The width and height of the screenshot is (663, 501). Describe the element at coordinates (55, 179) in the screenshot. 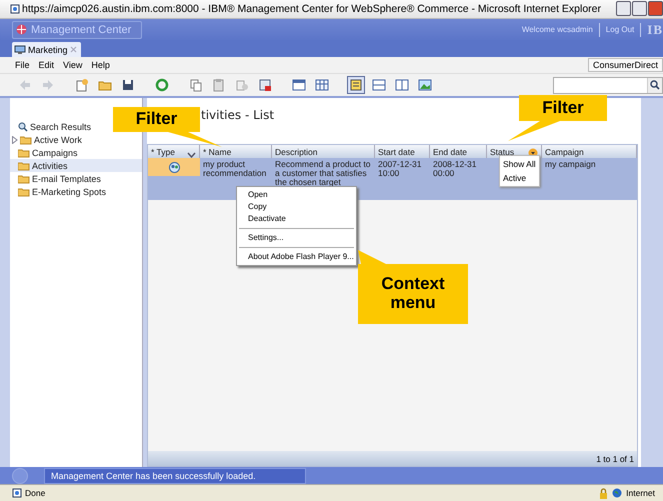

I see `tree-item: E-mail Templates` at that location.